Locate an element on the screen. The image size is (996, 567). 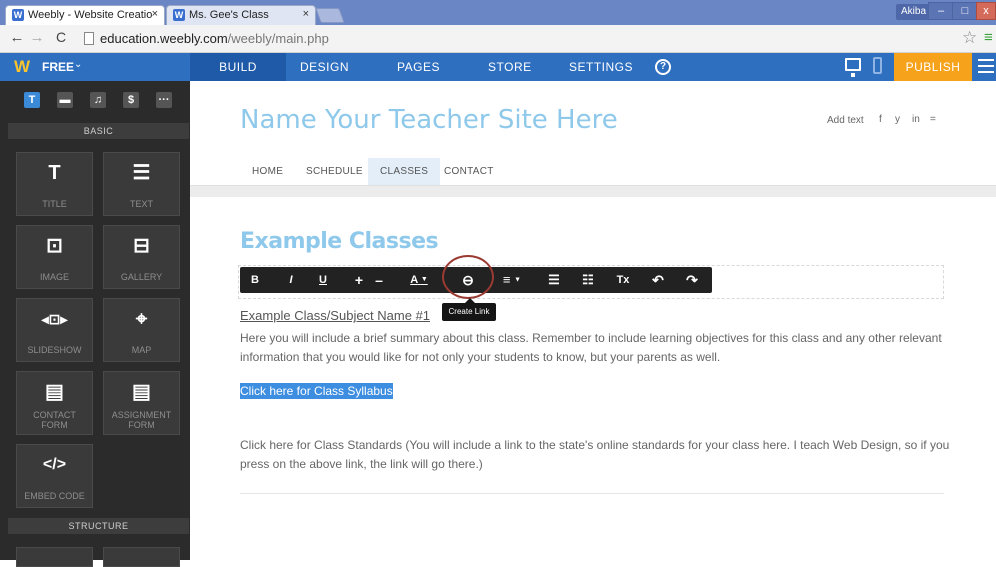
header-divider is located at coordinates (593, 191).